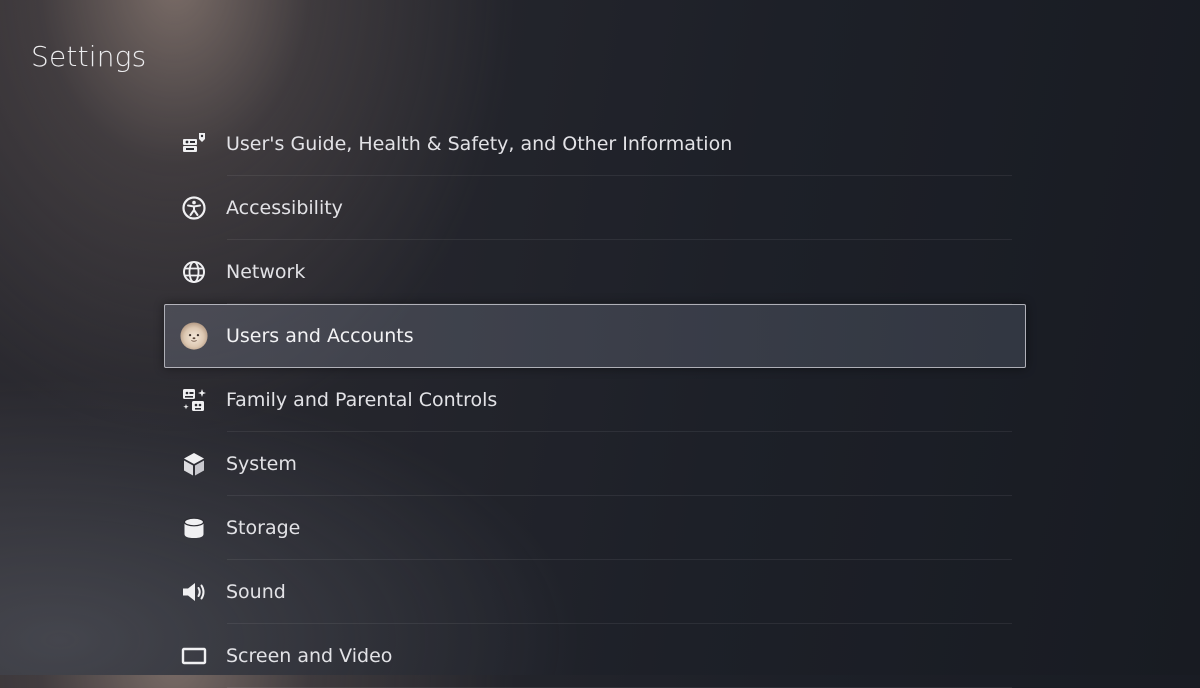 This screenshot has width=1200, height=688. I want to click on menu-item-system: System, so click(595, 464).